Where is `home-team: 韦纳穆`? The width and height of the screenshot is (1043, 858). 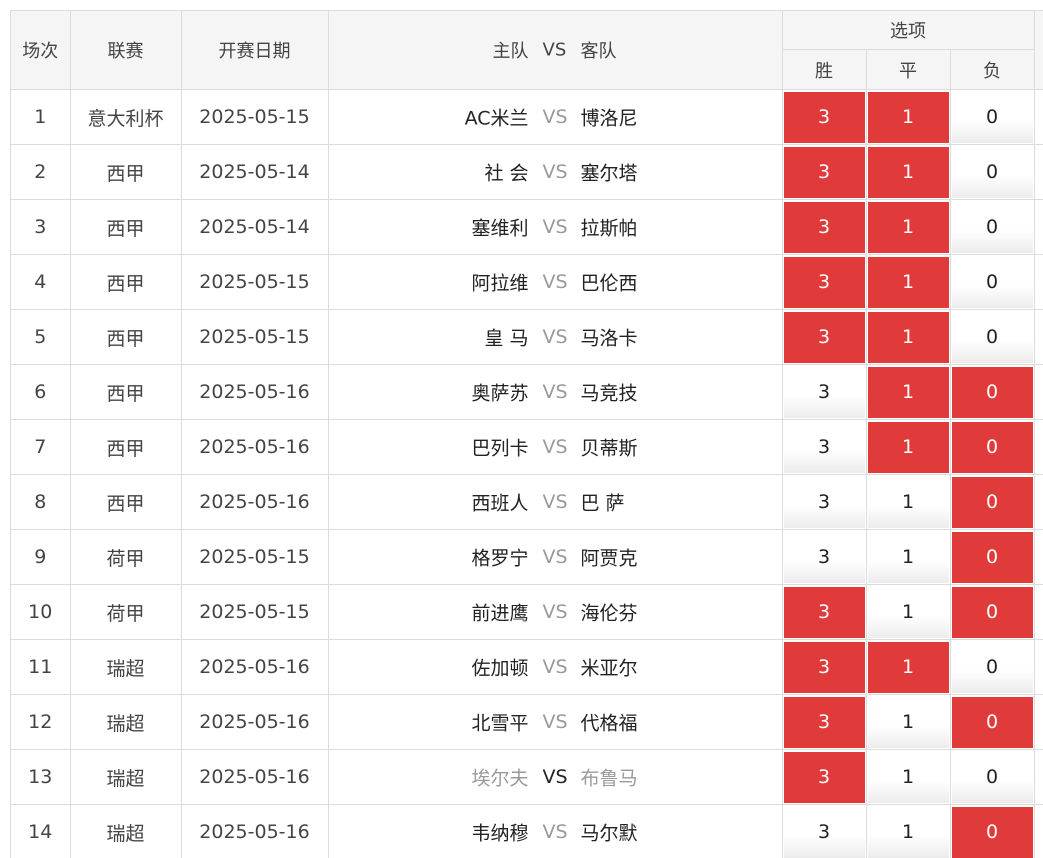
home-team: 韦纳穆 is located at coordinates (499, 832).